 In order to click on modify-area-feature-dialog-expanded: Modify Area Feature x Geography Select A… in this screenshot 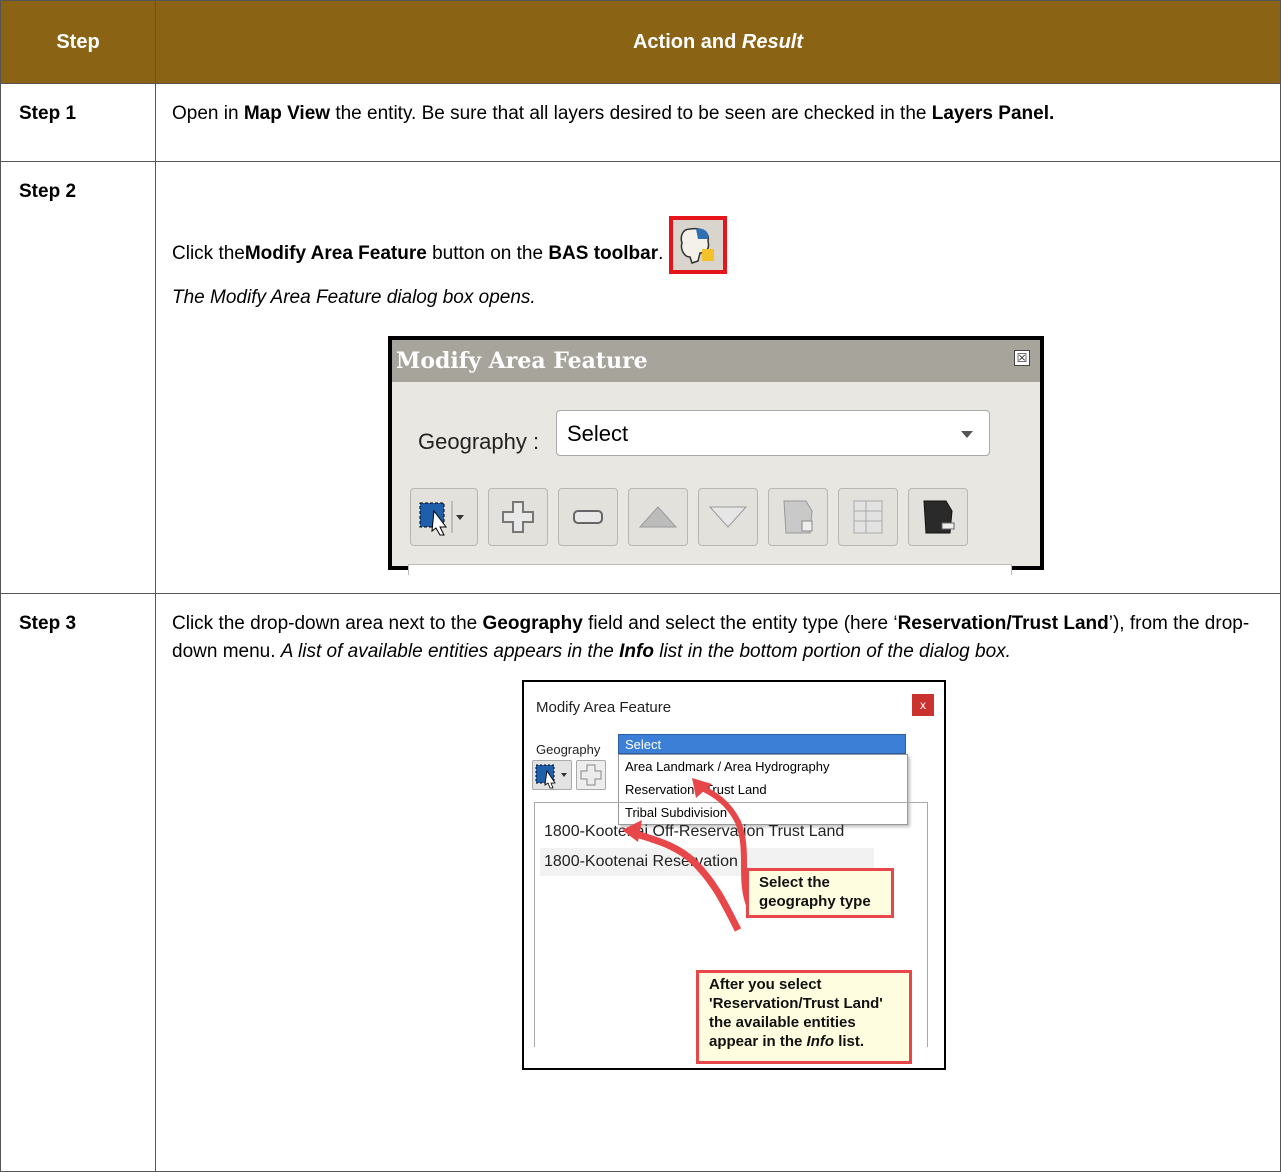, I will do `click(734, 875)`.